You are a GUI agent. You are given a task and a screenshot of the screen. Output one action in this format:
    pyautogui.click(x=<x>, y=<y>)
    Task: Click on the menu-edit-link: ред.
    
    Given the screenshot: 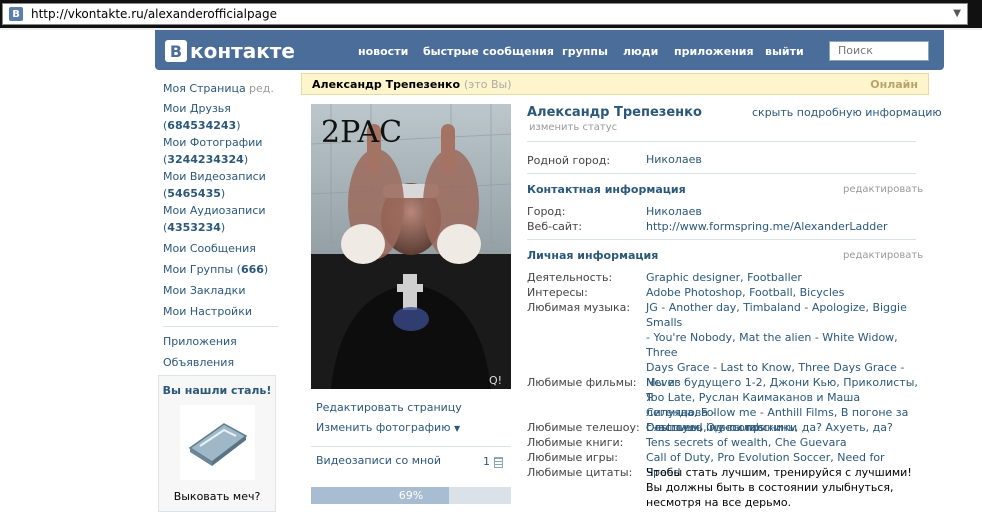 What is the action you would take?
    pyautogui.click(x=261, y=88)
    